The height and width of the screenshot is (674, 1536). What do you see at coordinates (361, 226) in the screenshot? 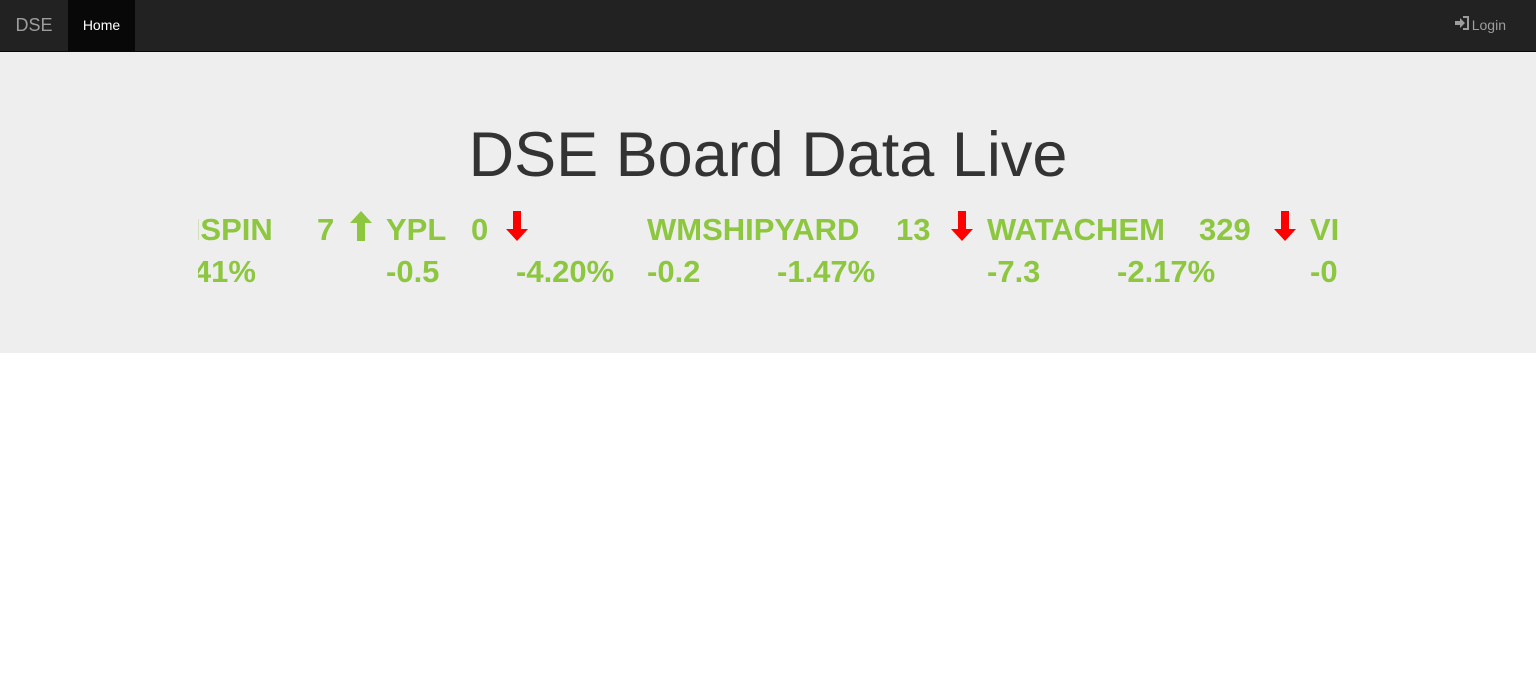
I see `arrow-up-icon` at bounding box center [361, 226].